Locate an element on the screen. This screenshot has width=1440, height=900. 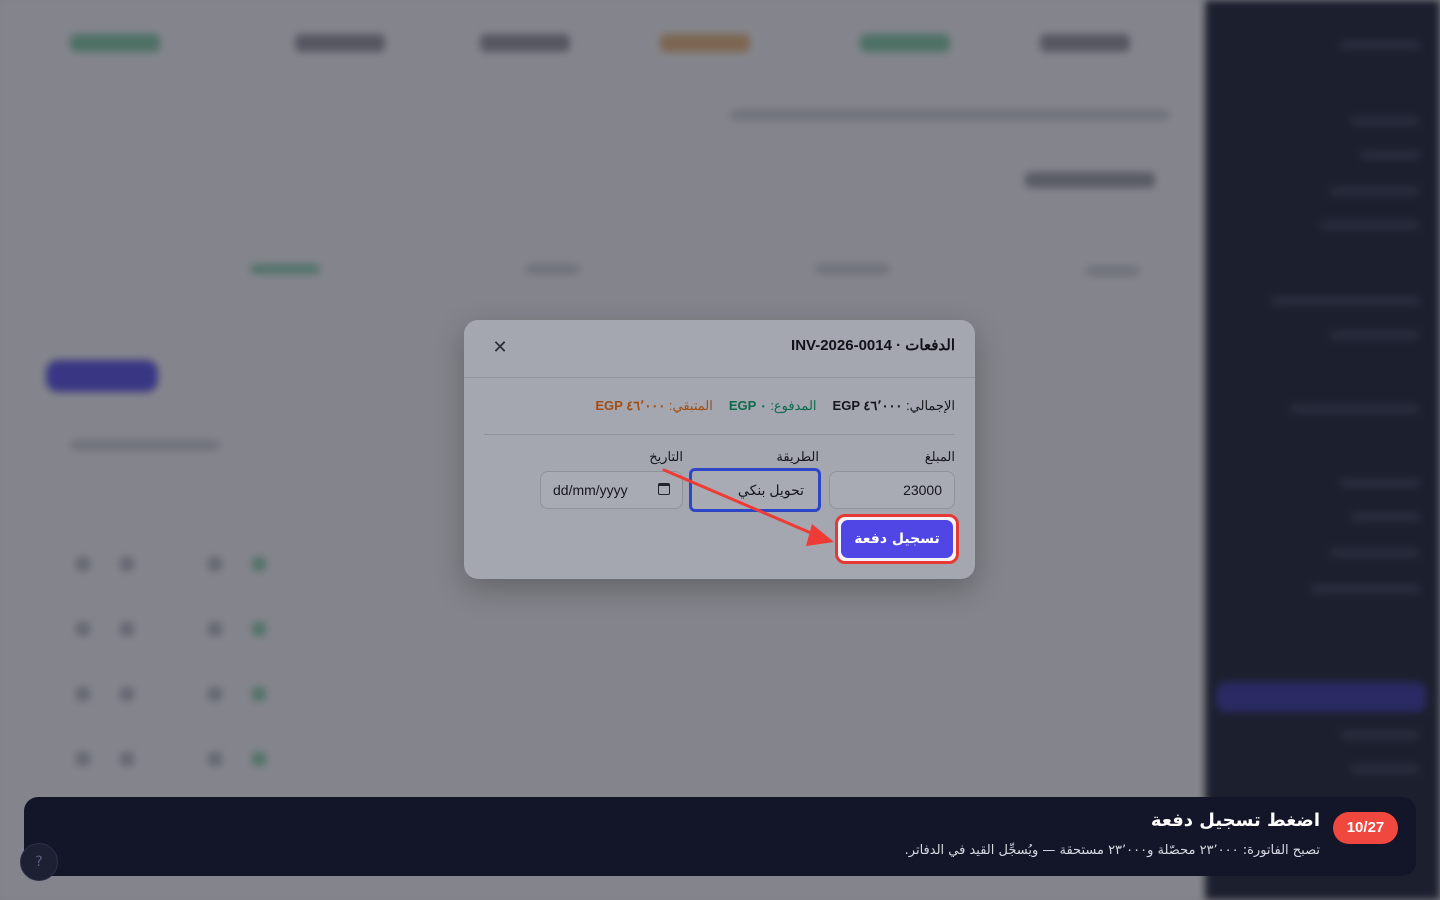
paid-summary: المدفوع: EGP ٠ is located at coordinates (773, 406).